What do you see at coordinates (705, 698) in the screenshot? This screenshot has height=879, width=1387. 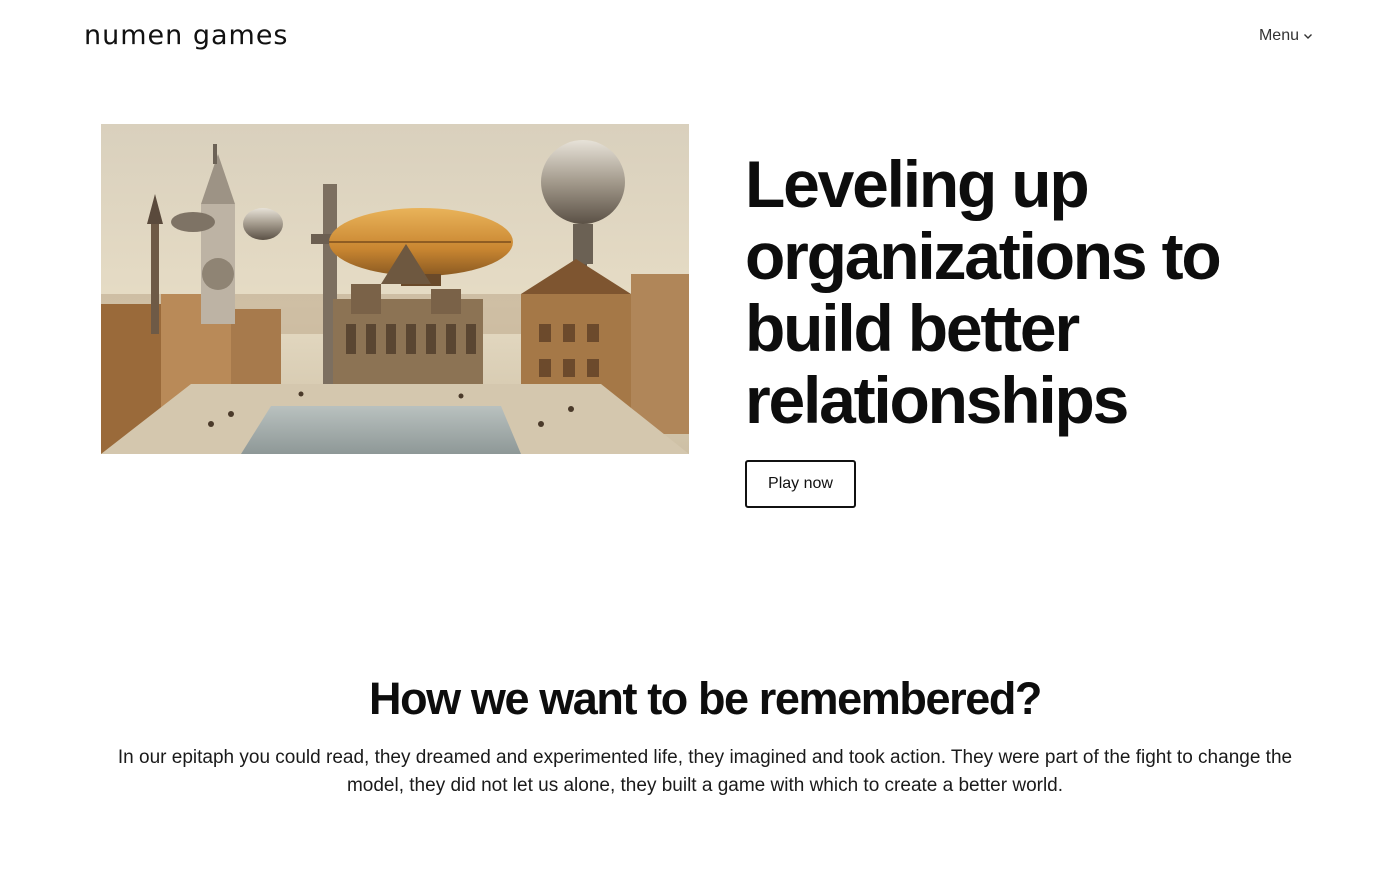 I see `section-title: How we want to be remembered?` at bounding box center [705, 698].